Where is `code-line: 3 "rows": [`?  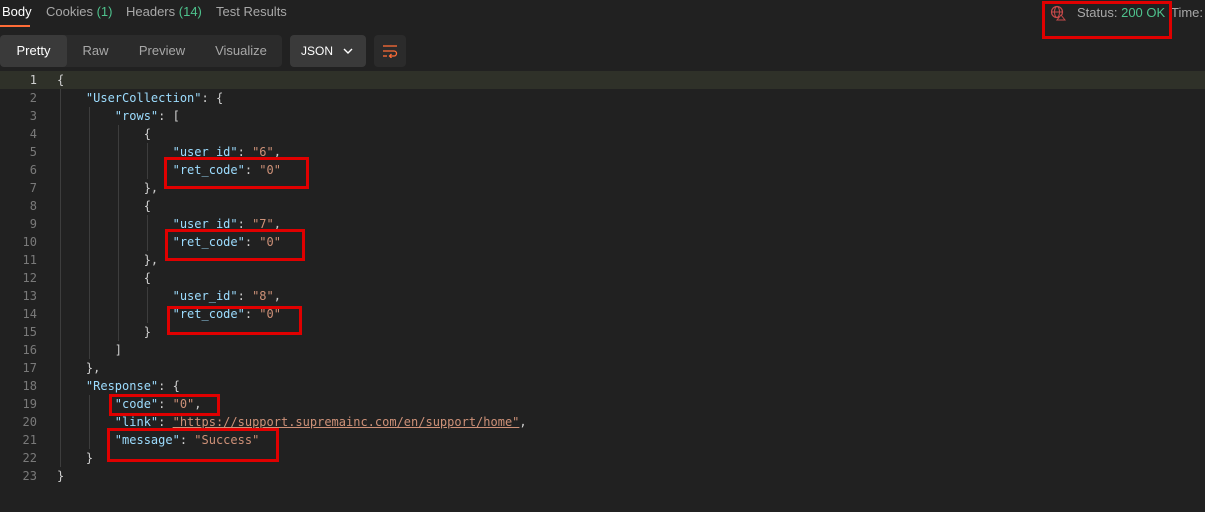 code-line: 3 "rows": [ is located at coordinates (104, 116).